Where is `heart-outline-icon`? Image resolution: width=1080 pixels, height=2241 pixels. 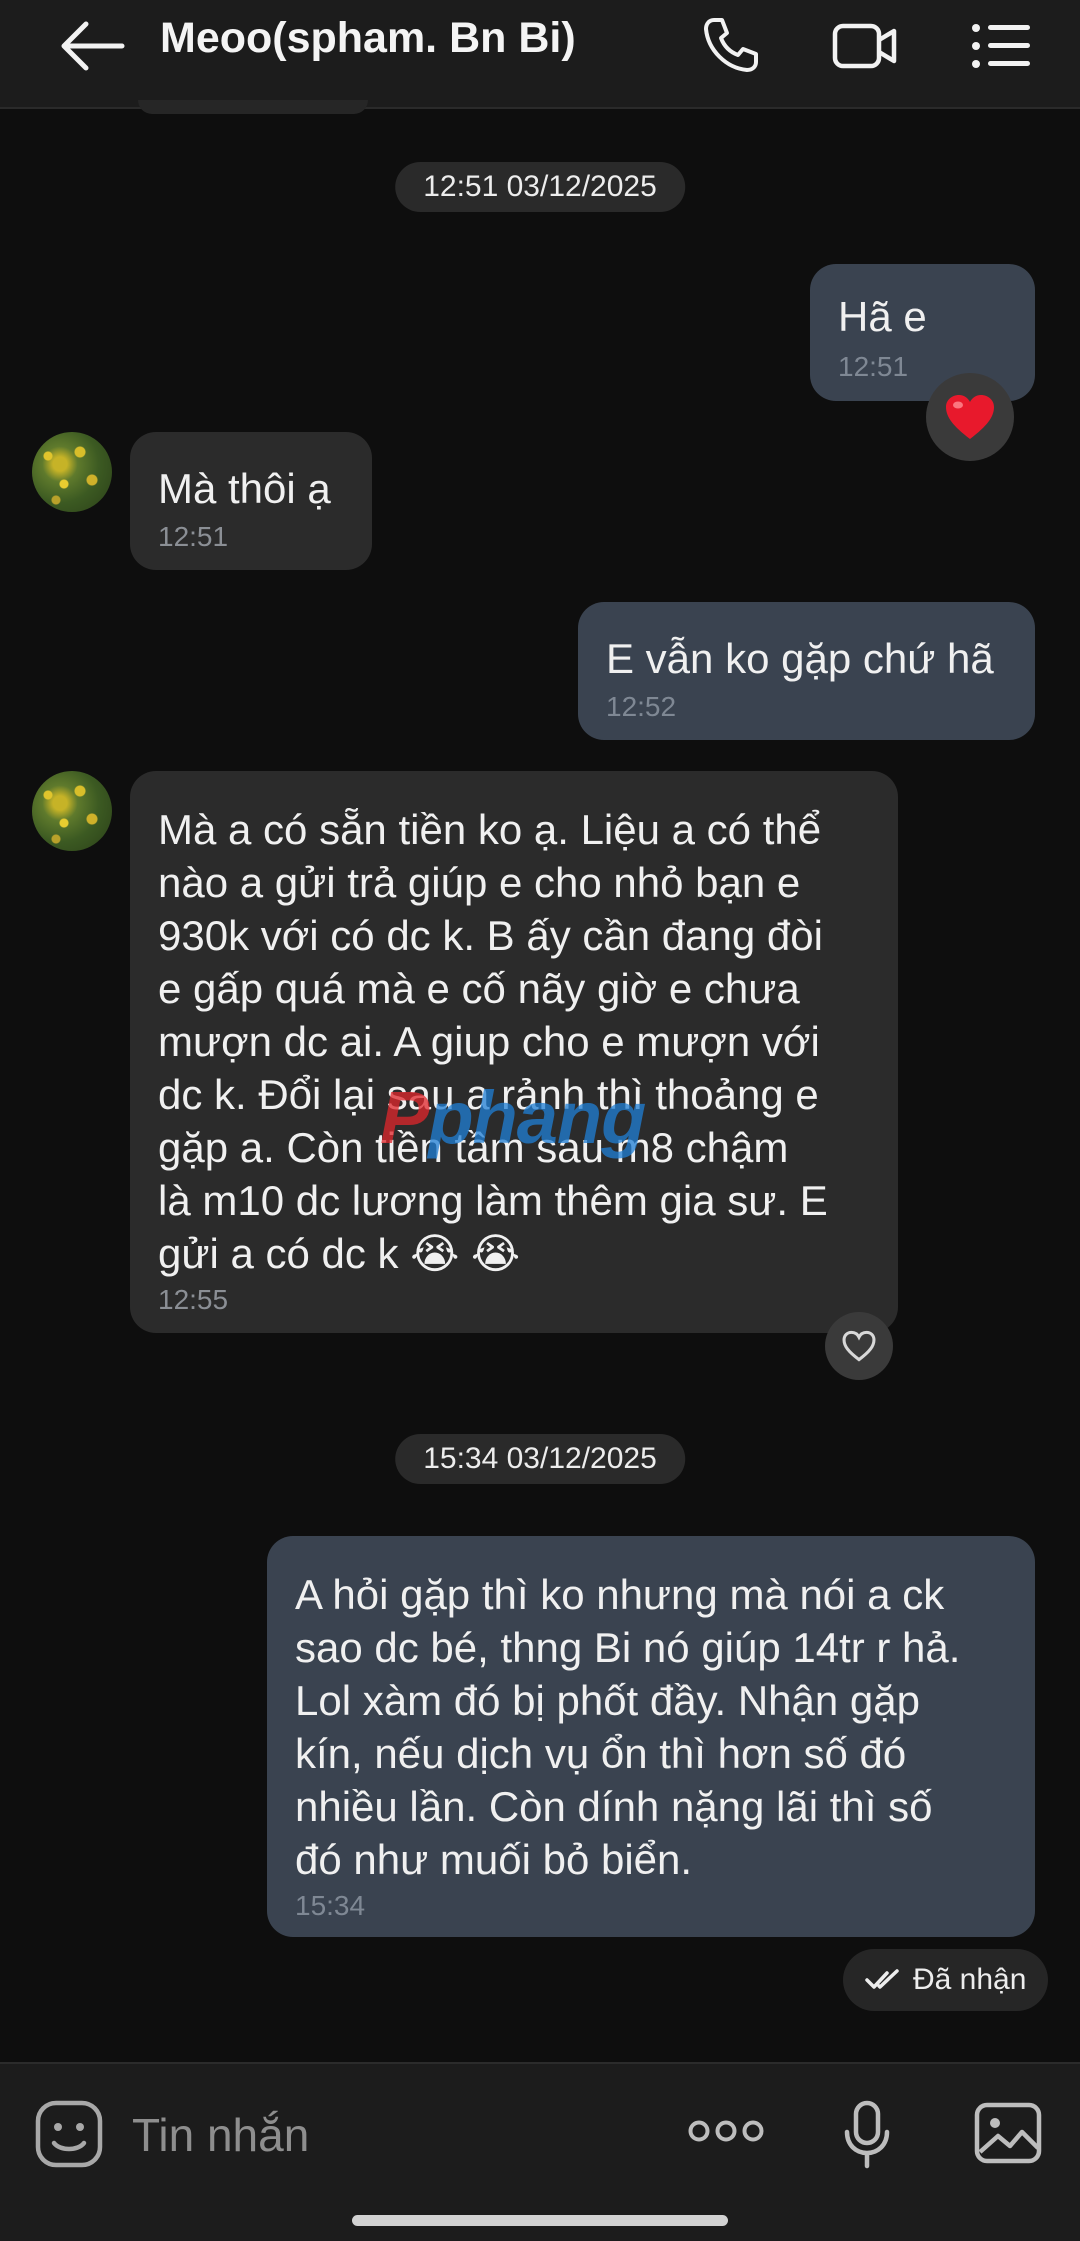 heart-outline-icon is located at coordinates (859, 1346).